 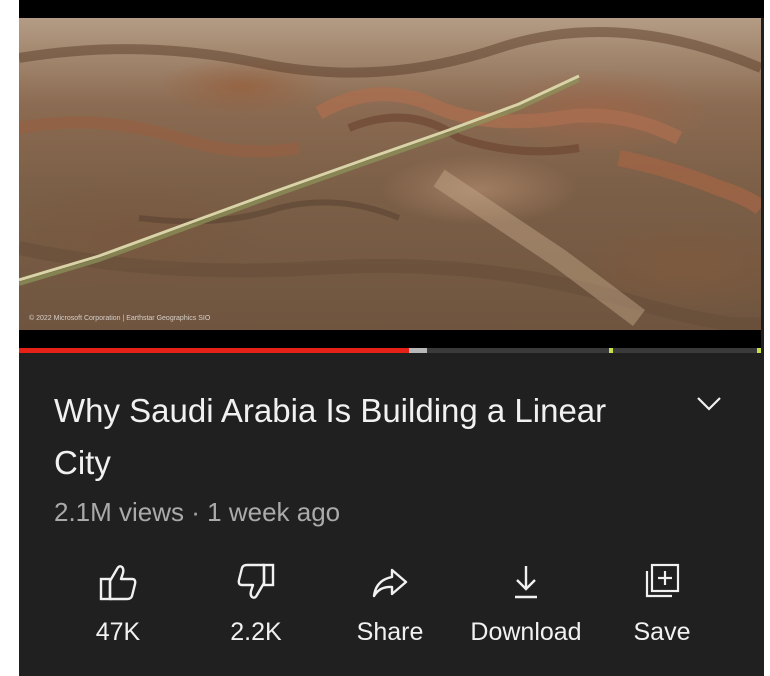 I want to click on chevron-down-icon, so click(x=709, y=403).